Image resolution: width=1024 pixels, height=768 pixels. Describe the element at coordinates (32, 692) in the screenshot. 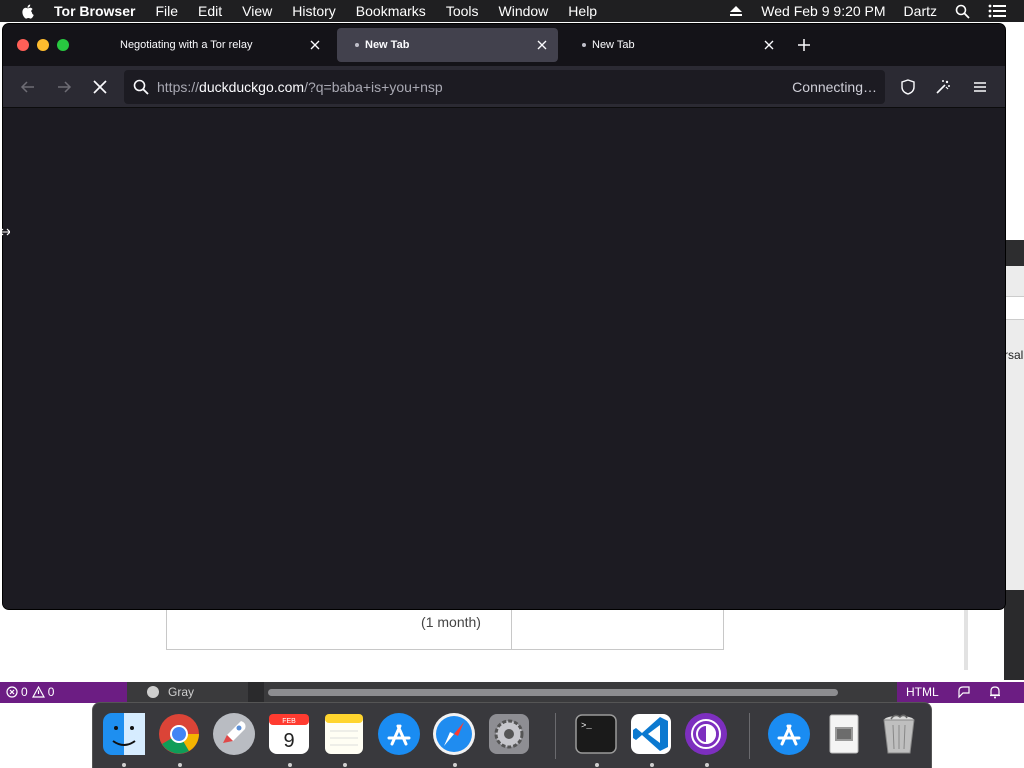

I see `problems-indicator: 0 0` at that location.